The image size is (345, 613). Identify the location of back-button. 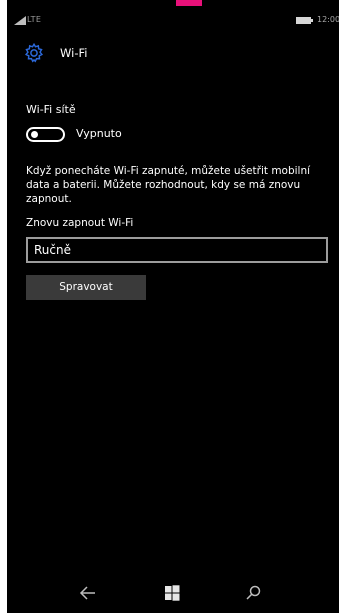
(88, 593).